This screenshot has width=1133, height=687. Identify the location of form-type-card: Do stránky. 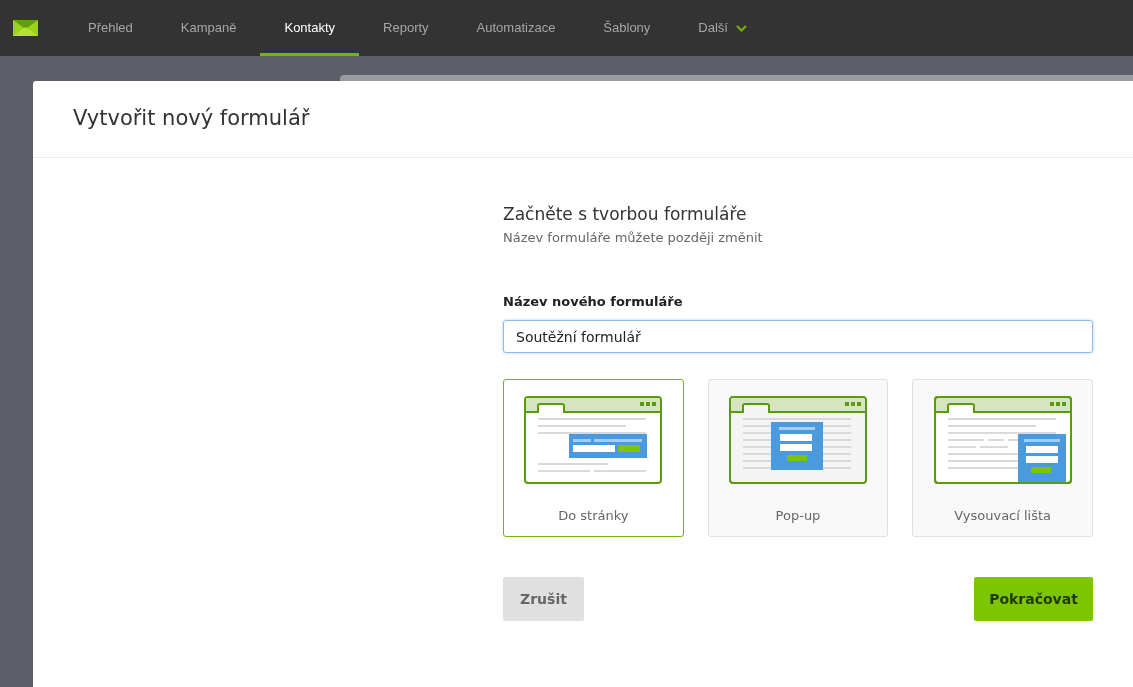
(593, 458).